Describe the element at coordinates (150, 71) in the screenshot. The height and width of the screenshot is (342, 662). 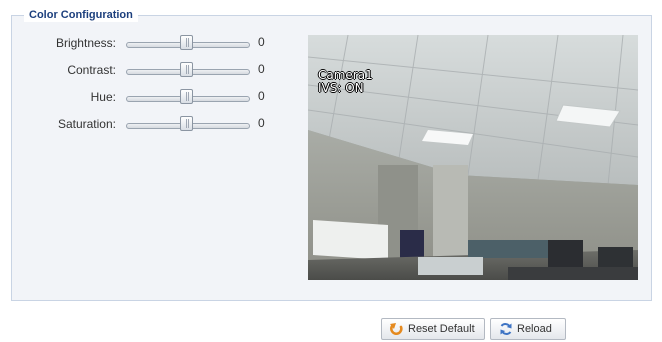
I see `contrast-row: Contrast: 0` at that location.